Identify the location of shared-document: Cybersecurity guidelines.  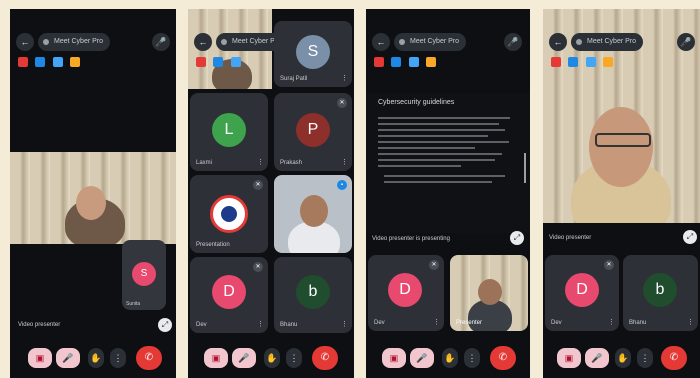
(448, 163).